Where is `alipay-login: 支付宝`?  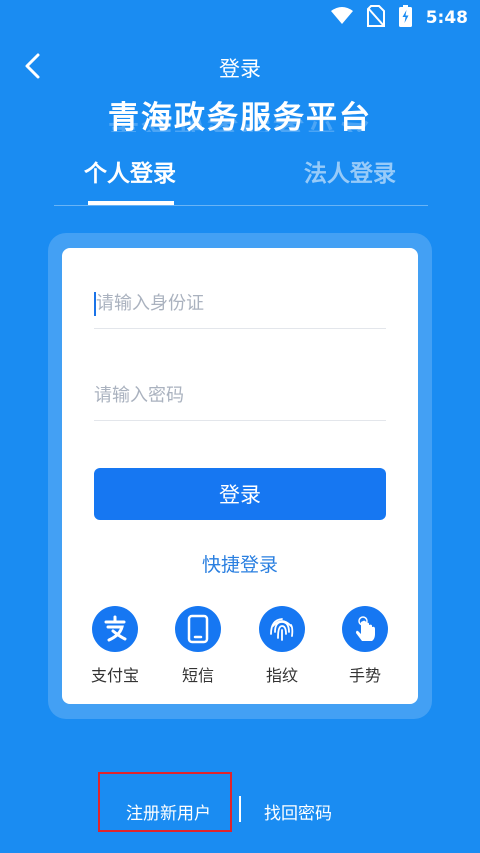 alipay-login: 支付宝 is located at coordinates (115, 646).